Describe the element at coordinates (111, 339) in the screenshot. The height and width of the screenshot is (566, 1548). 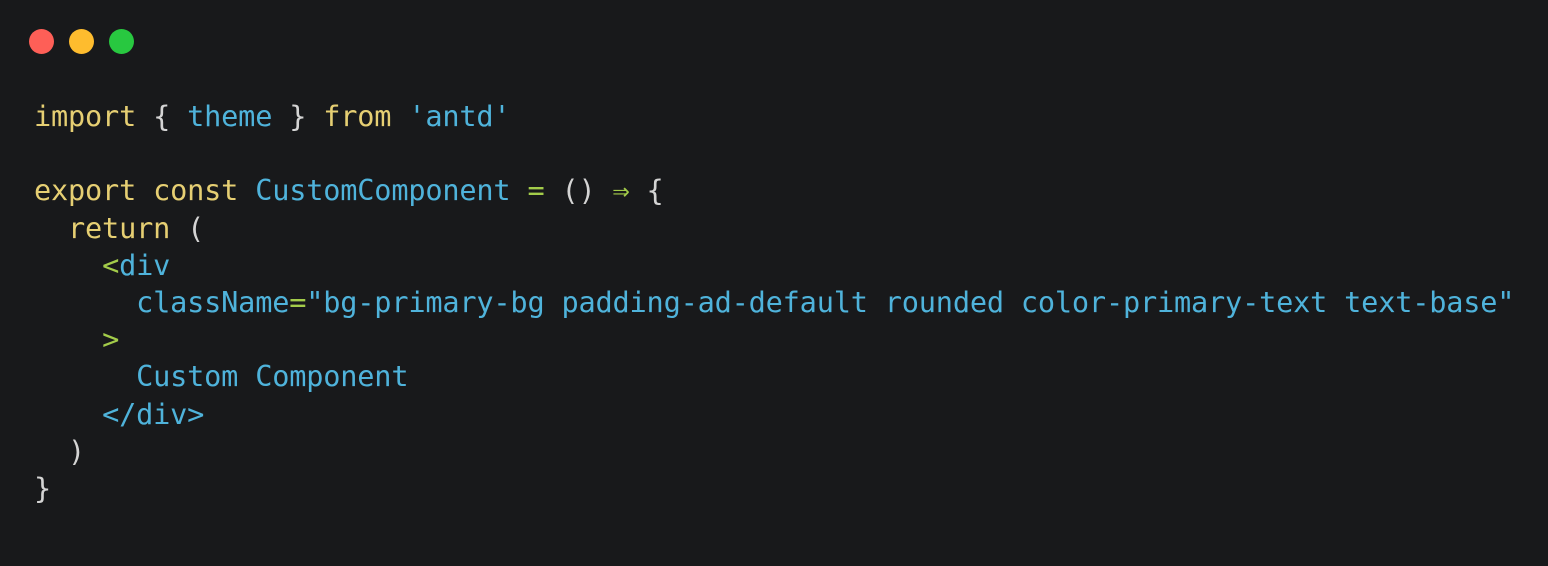
I see `code-token: >` at that location.